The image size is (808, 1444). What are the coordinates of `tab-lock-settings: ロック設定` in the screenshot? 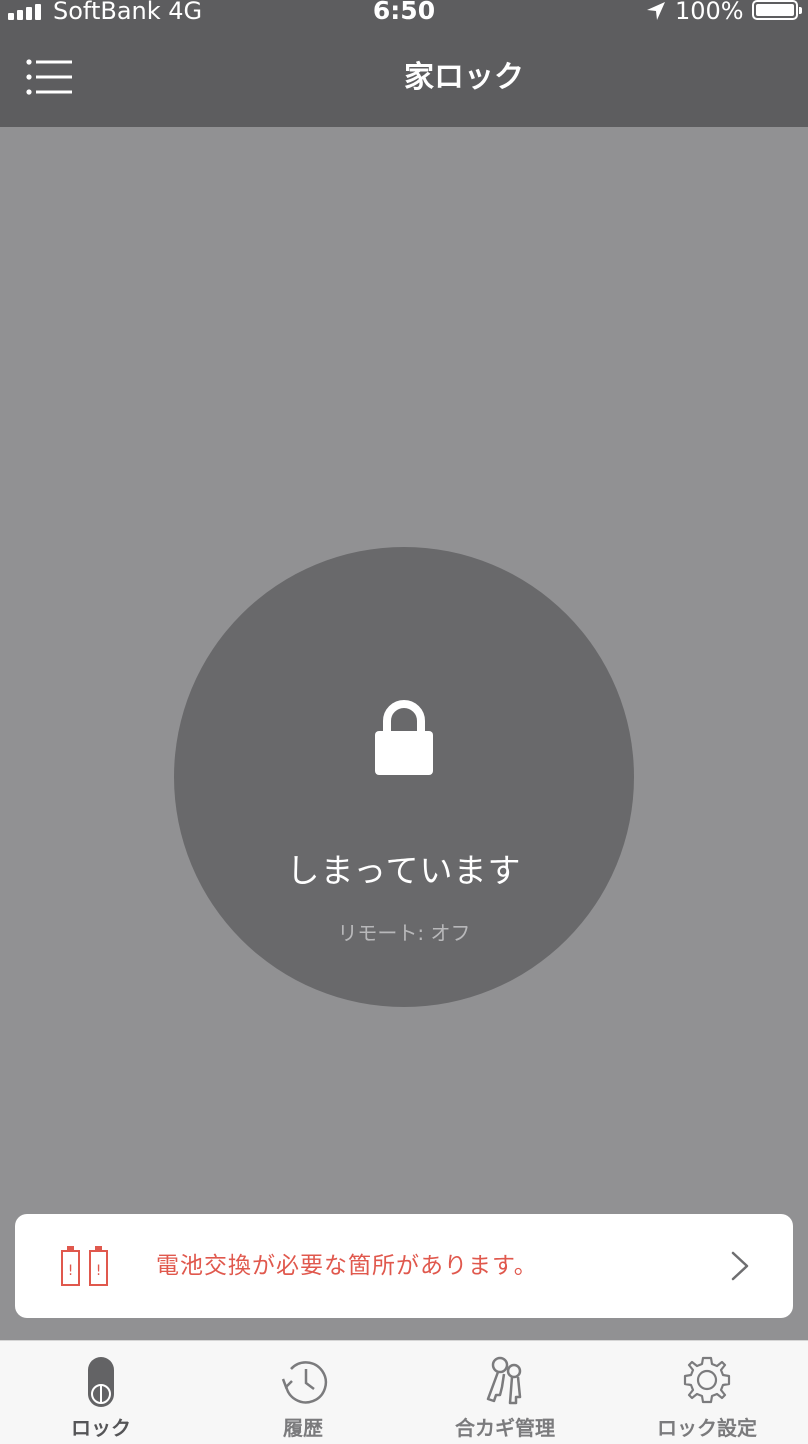 It's located at (707, 1392).